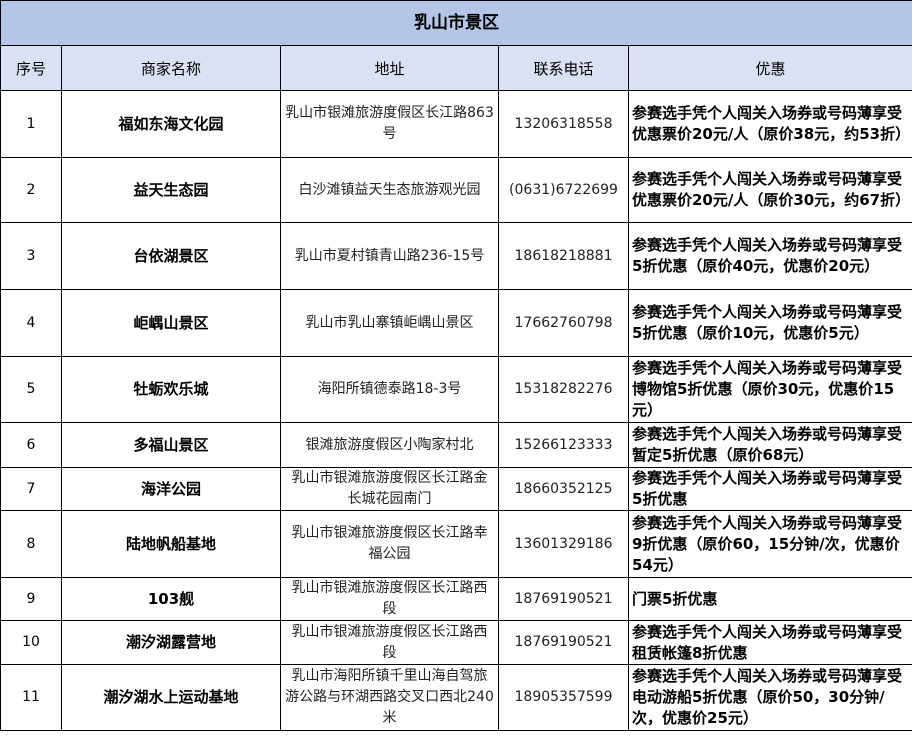 This screenshot has height=742, width=912. What do you see at coordinates (171, 697) in the screenshot?
I see `merchant-name: 潮汐湖水上运动基地` at bounding box center [171, 697].